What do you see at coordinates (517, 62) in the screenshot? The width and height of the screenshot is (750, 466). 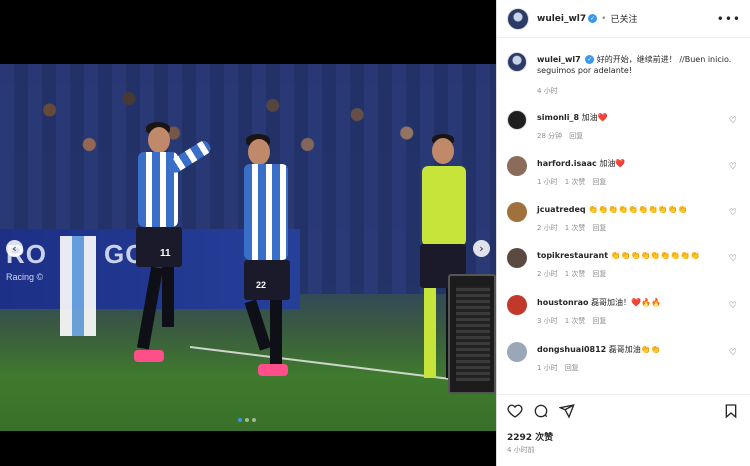 I see `caption-avatar` at bounding box center [517, 62].